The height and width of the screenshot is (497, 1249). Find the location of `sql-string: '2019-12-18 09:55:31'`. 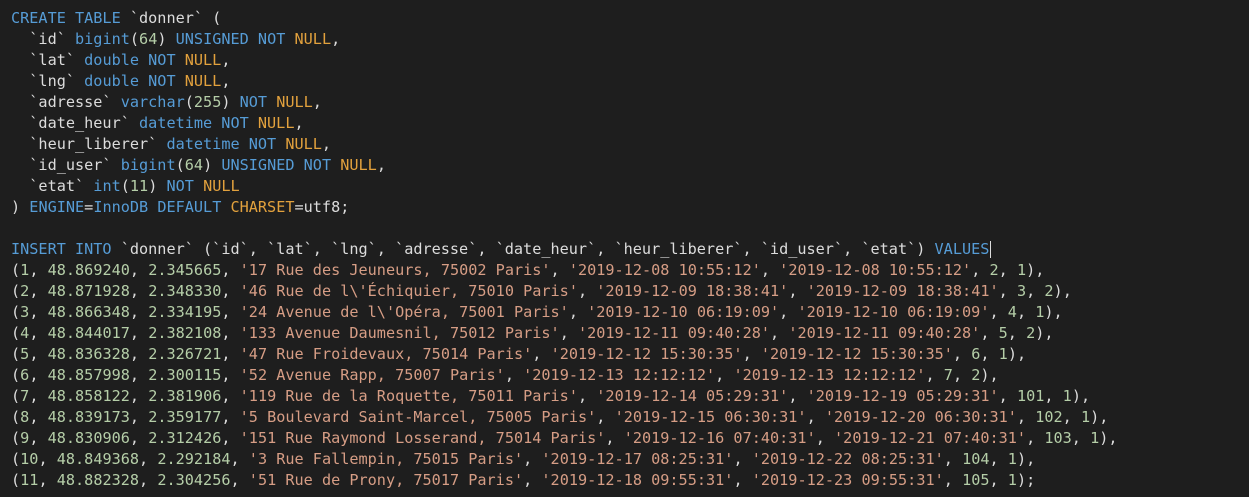

sql-string: '2019-12-18 09:55:31' is located at coordinates (637, 480).